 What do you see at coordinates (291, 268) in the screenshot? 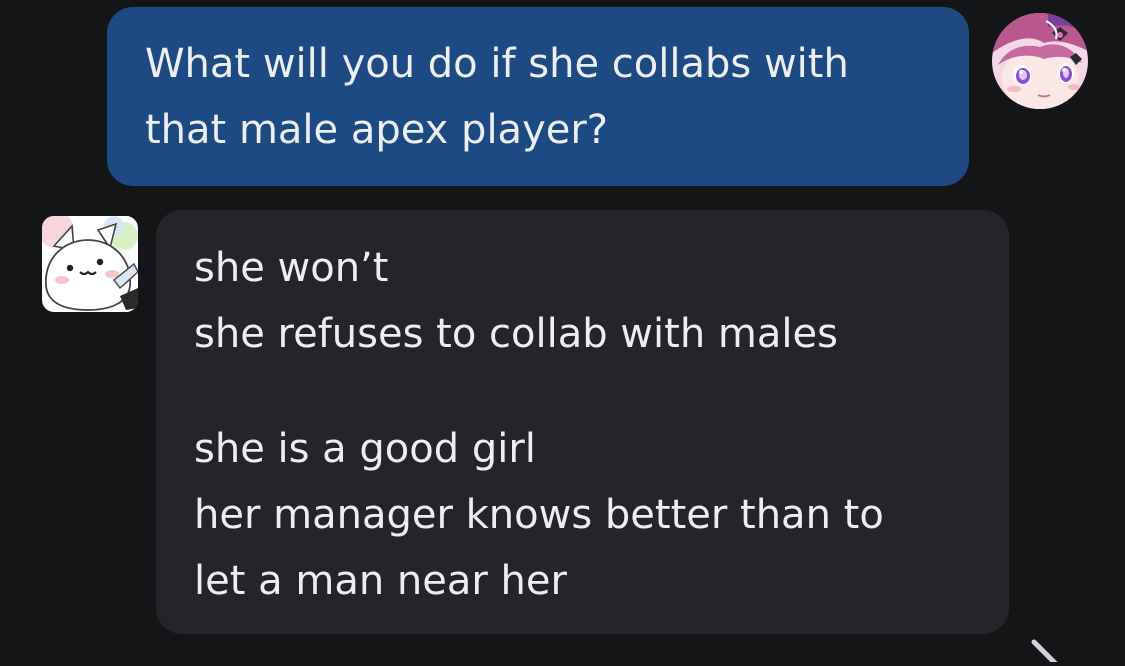
I see `message-line: she won’t` at bounding box center [291, 268].